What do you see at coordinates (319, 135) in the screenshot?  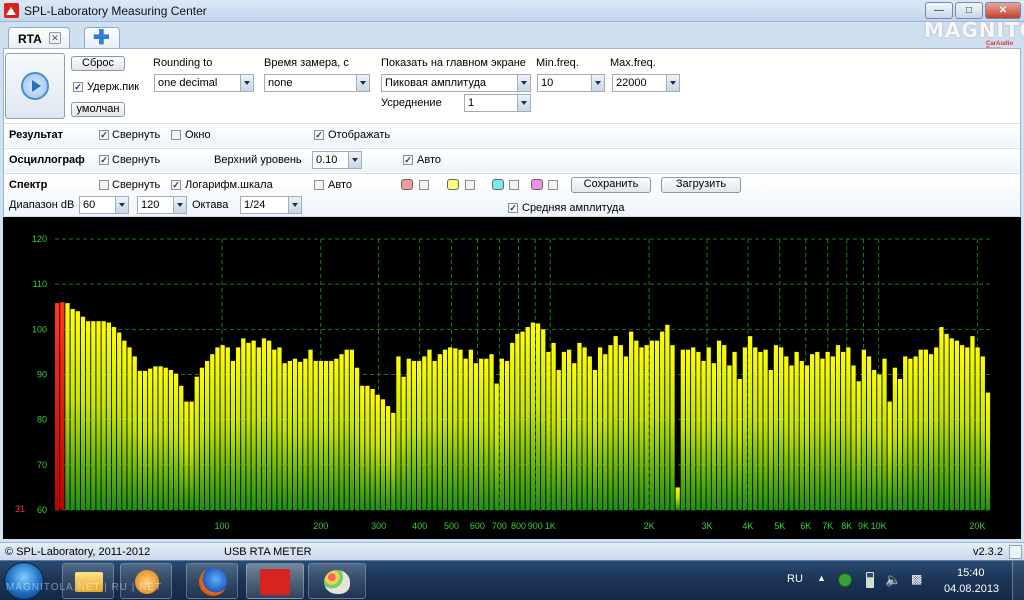 I see `result-display-checkbox: ✓` at bounding box center [319, 135].